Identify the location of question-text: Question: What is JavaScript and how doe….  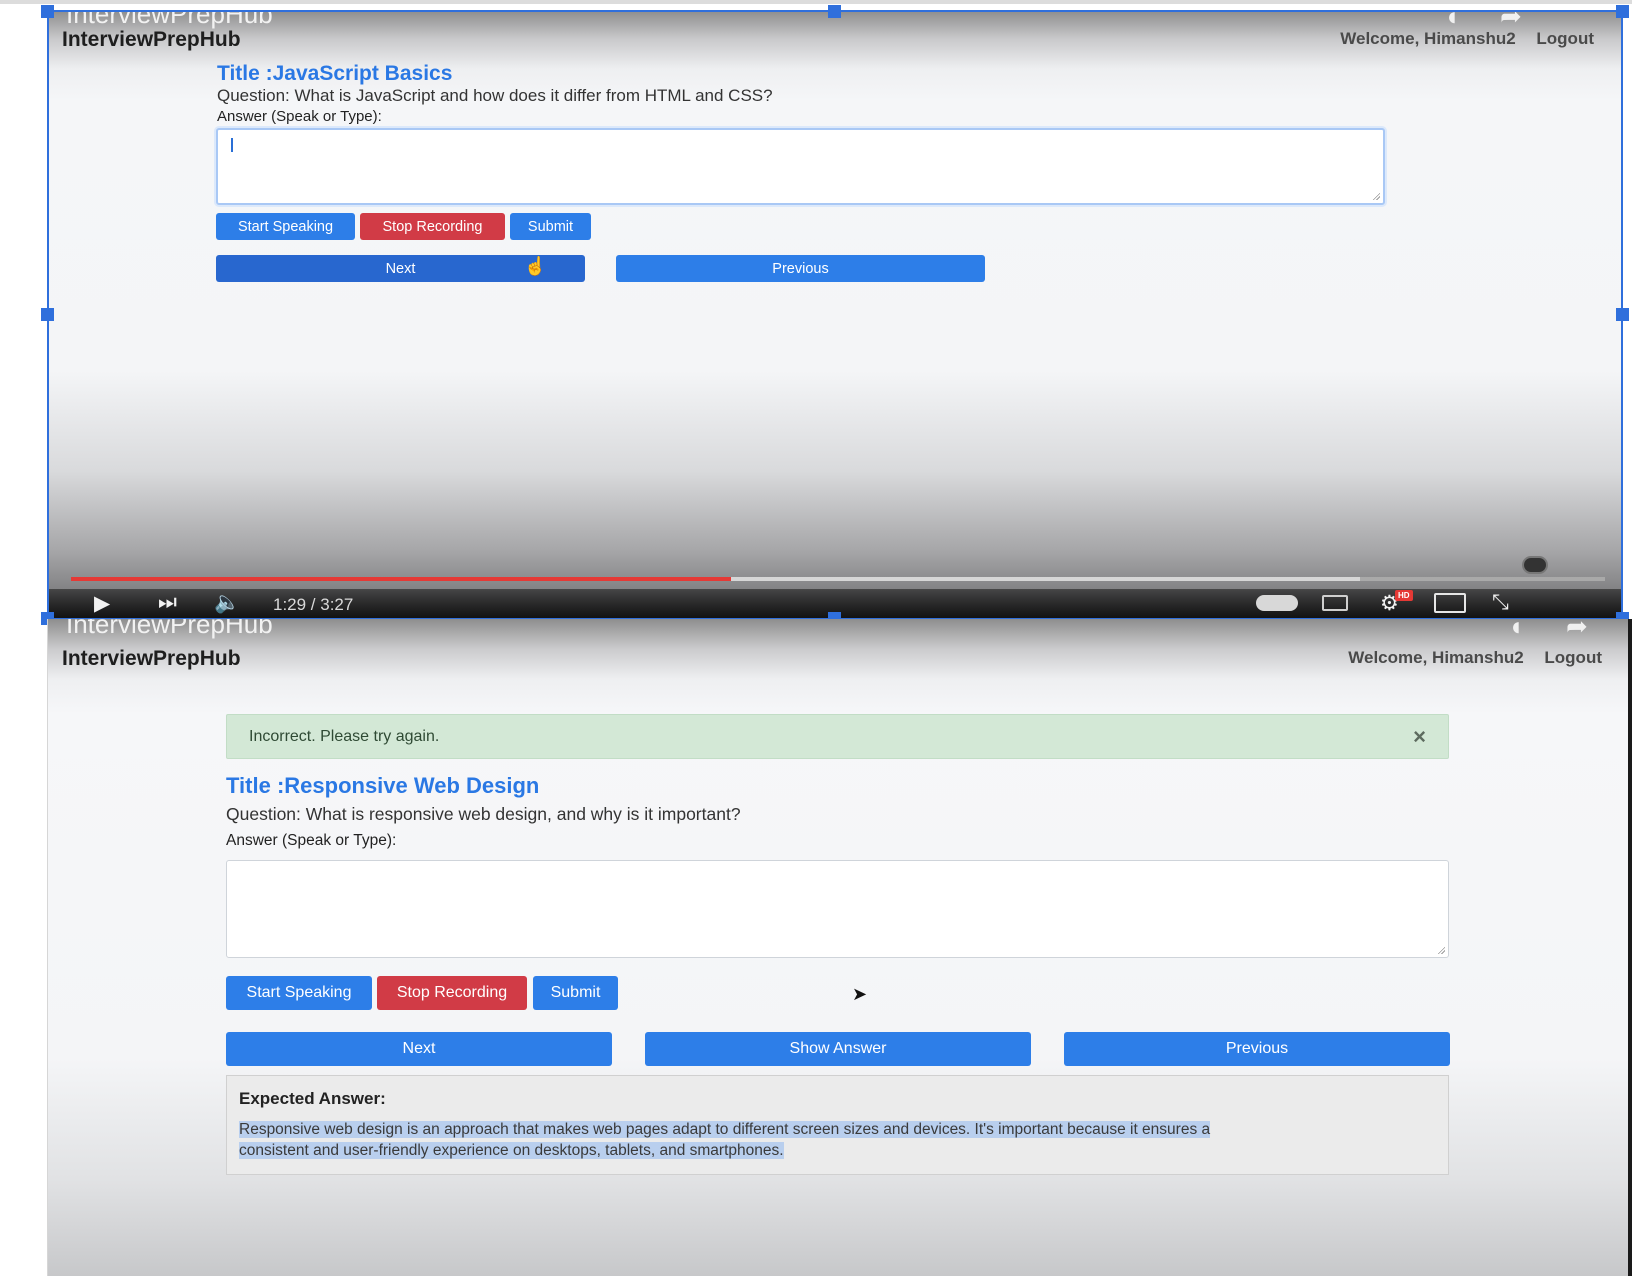
(495, 95).